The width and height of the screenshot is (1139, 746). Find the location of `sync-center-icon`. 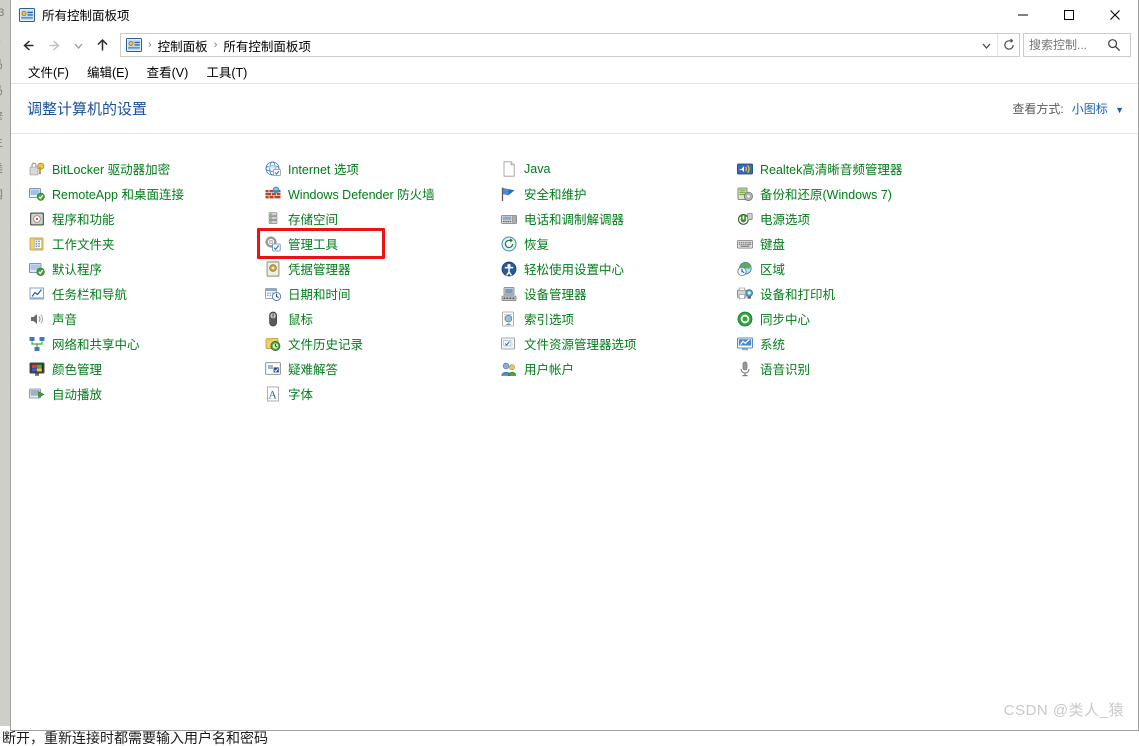

sync-center-icon is located at coordinates (745, 319).